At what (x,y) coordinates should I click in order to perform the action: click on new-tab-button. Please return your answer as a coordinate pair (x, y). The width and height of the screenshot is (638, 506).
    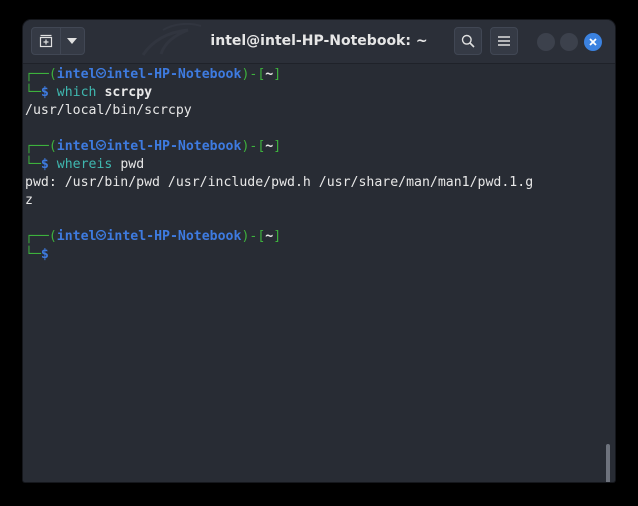
    Looking at the image, I should click on (46, 41).